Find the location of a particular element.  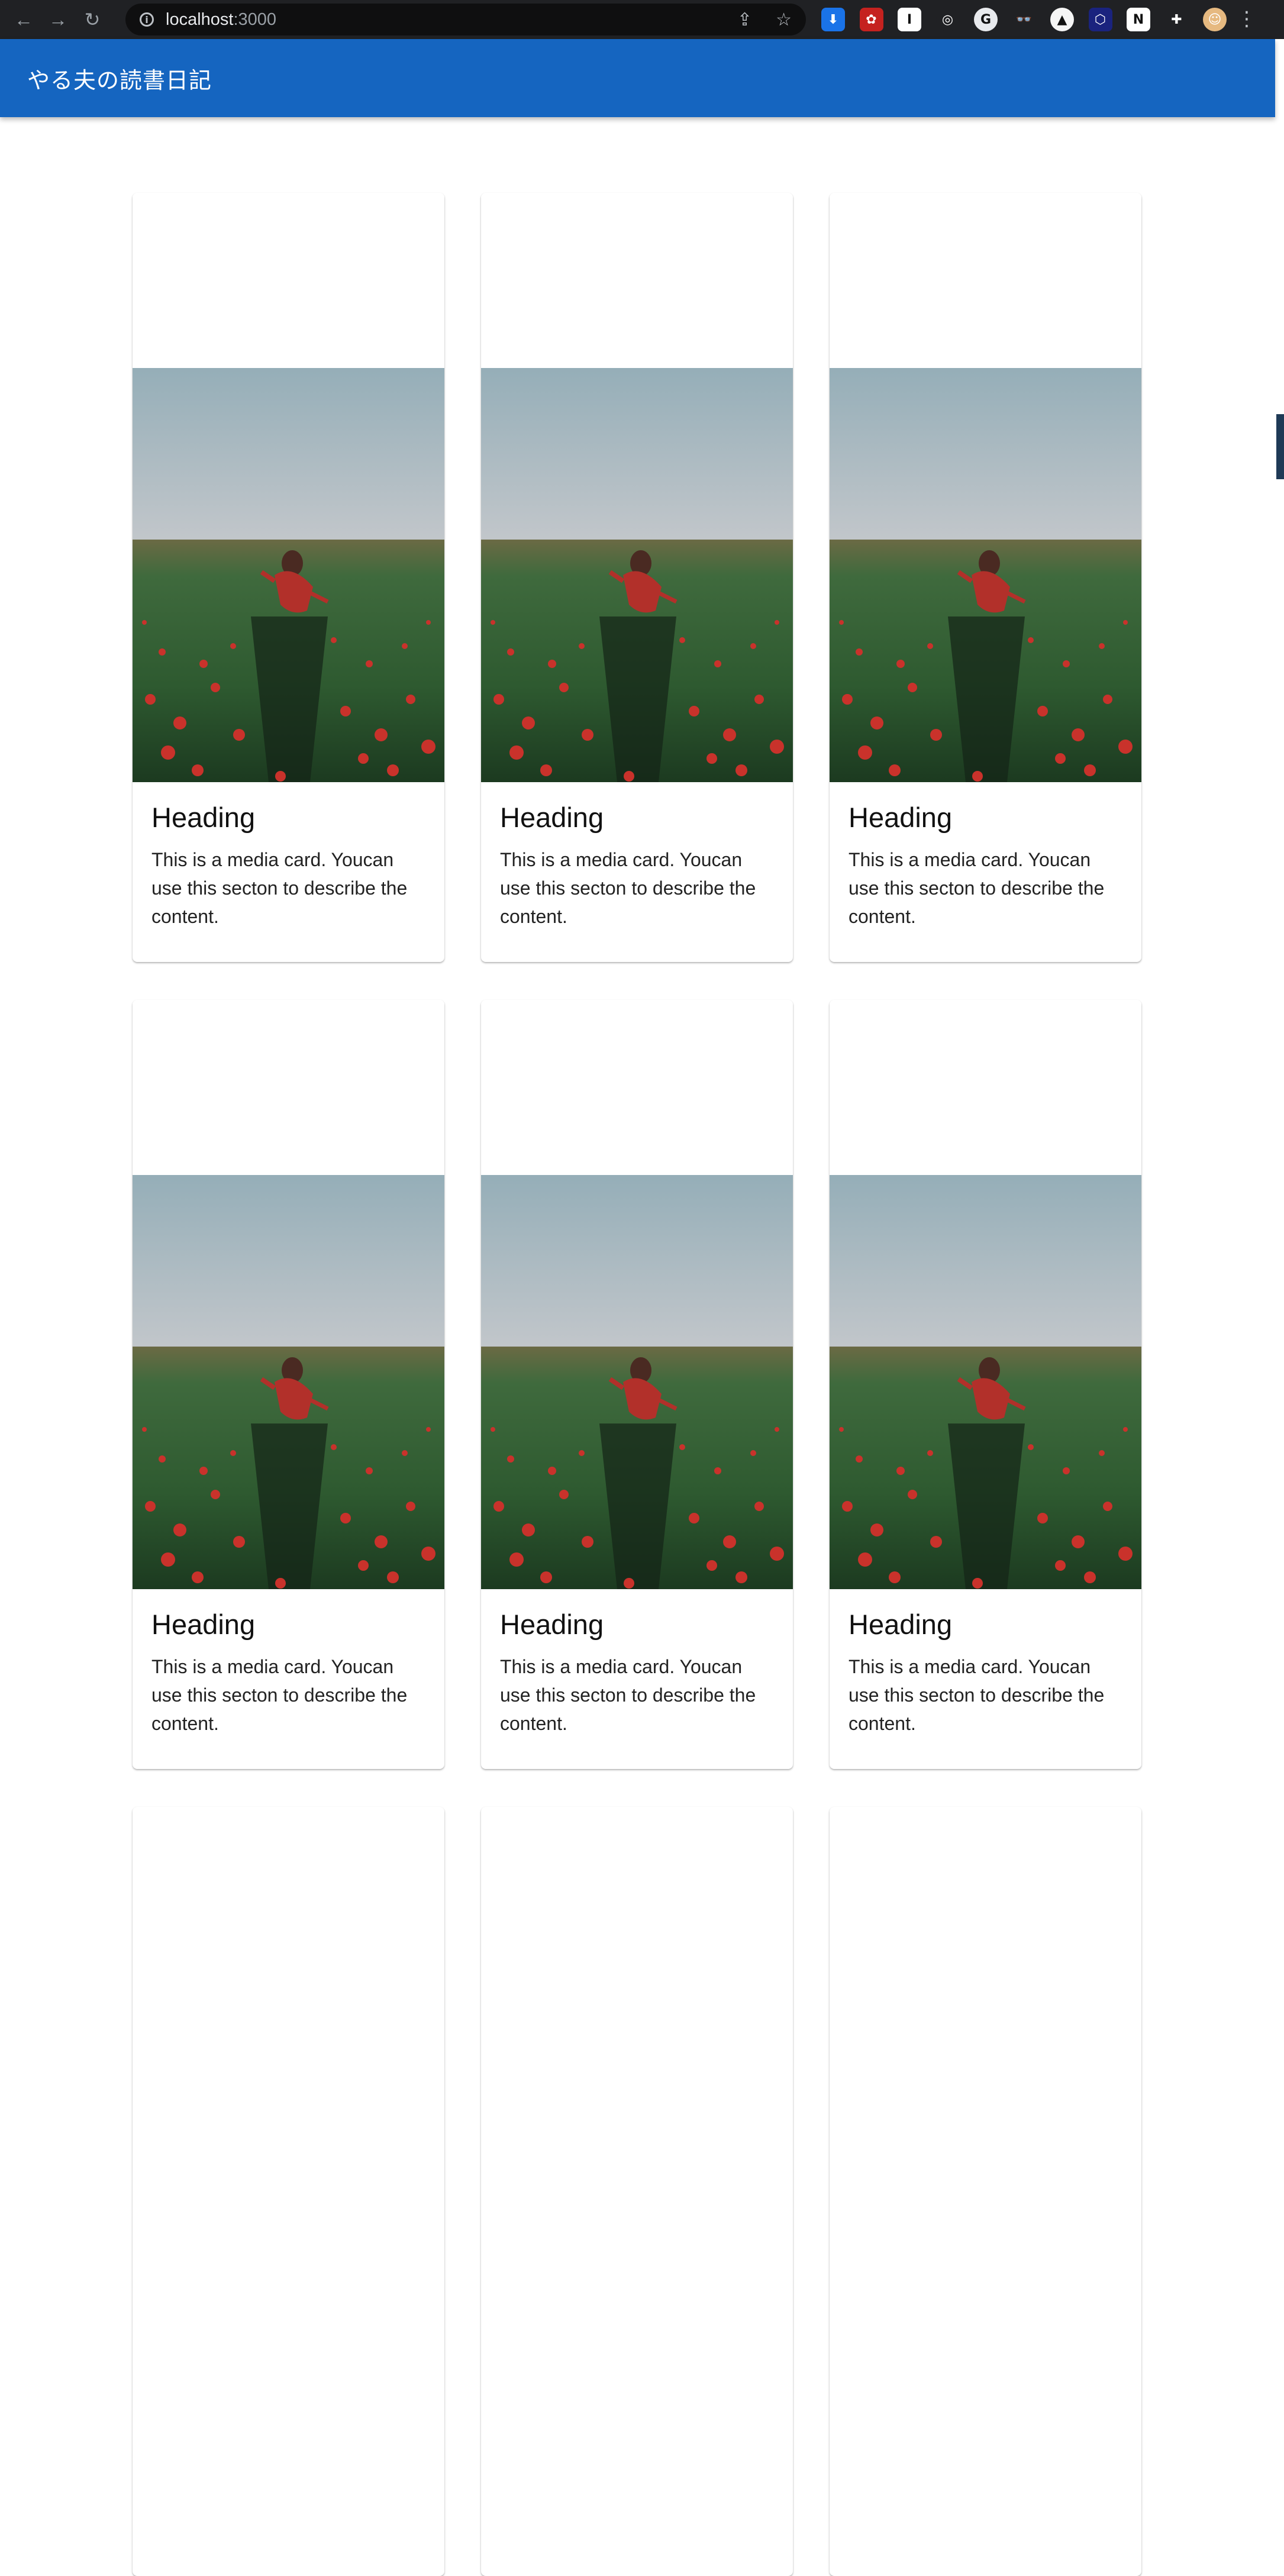

share-icon: ⇪ is located at coordinates (744, 19).